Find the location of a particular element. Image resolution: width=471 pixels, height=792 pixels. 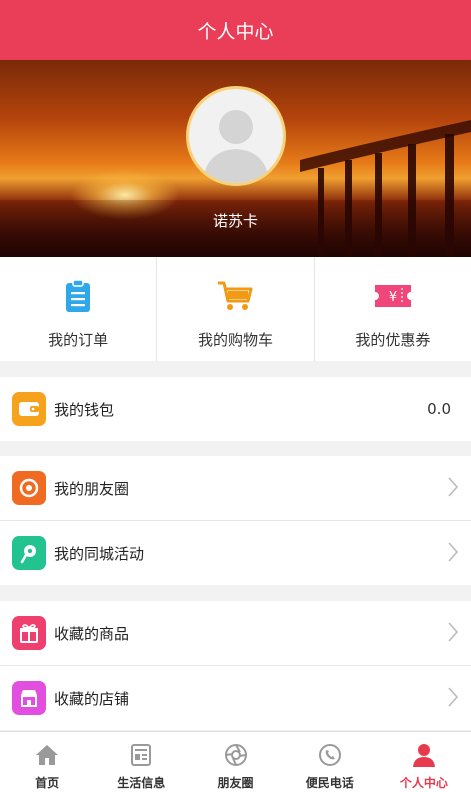

my-coupons-button: ¥ 我的优惠券 is located at coordinates (393, 309).